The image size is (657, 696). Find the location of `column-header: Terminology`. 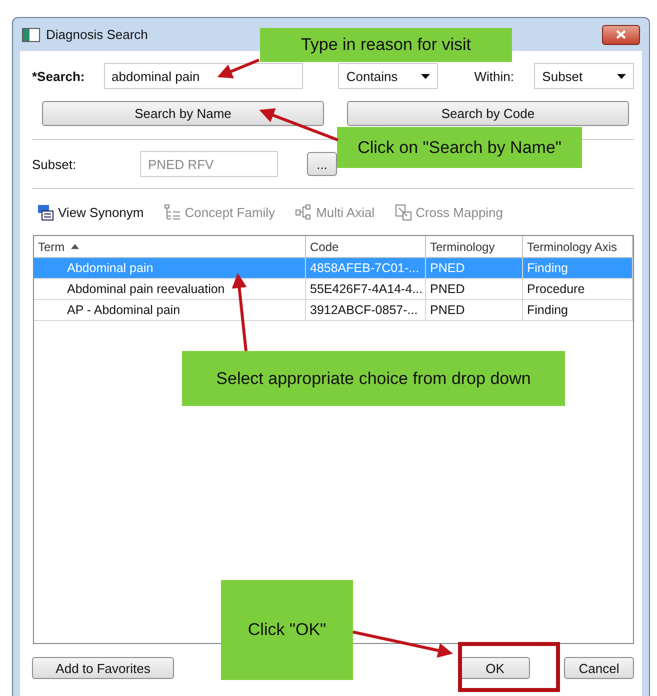

column-header: Terminology is located at coordinates (462, 247).